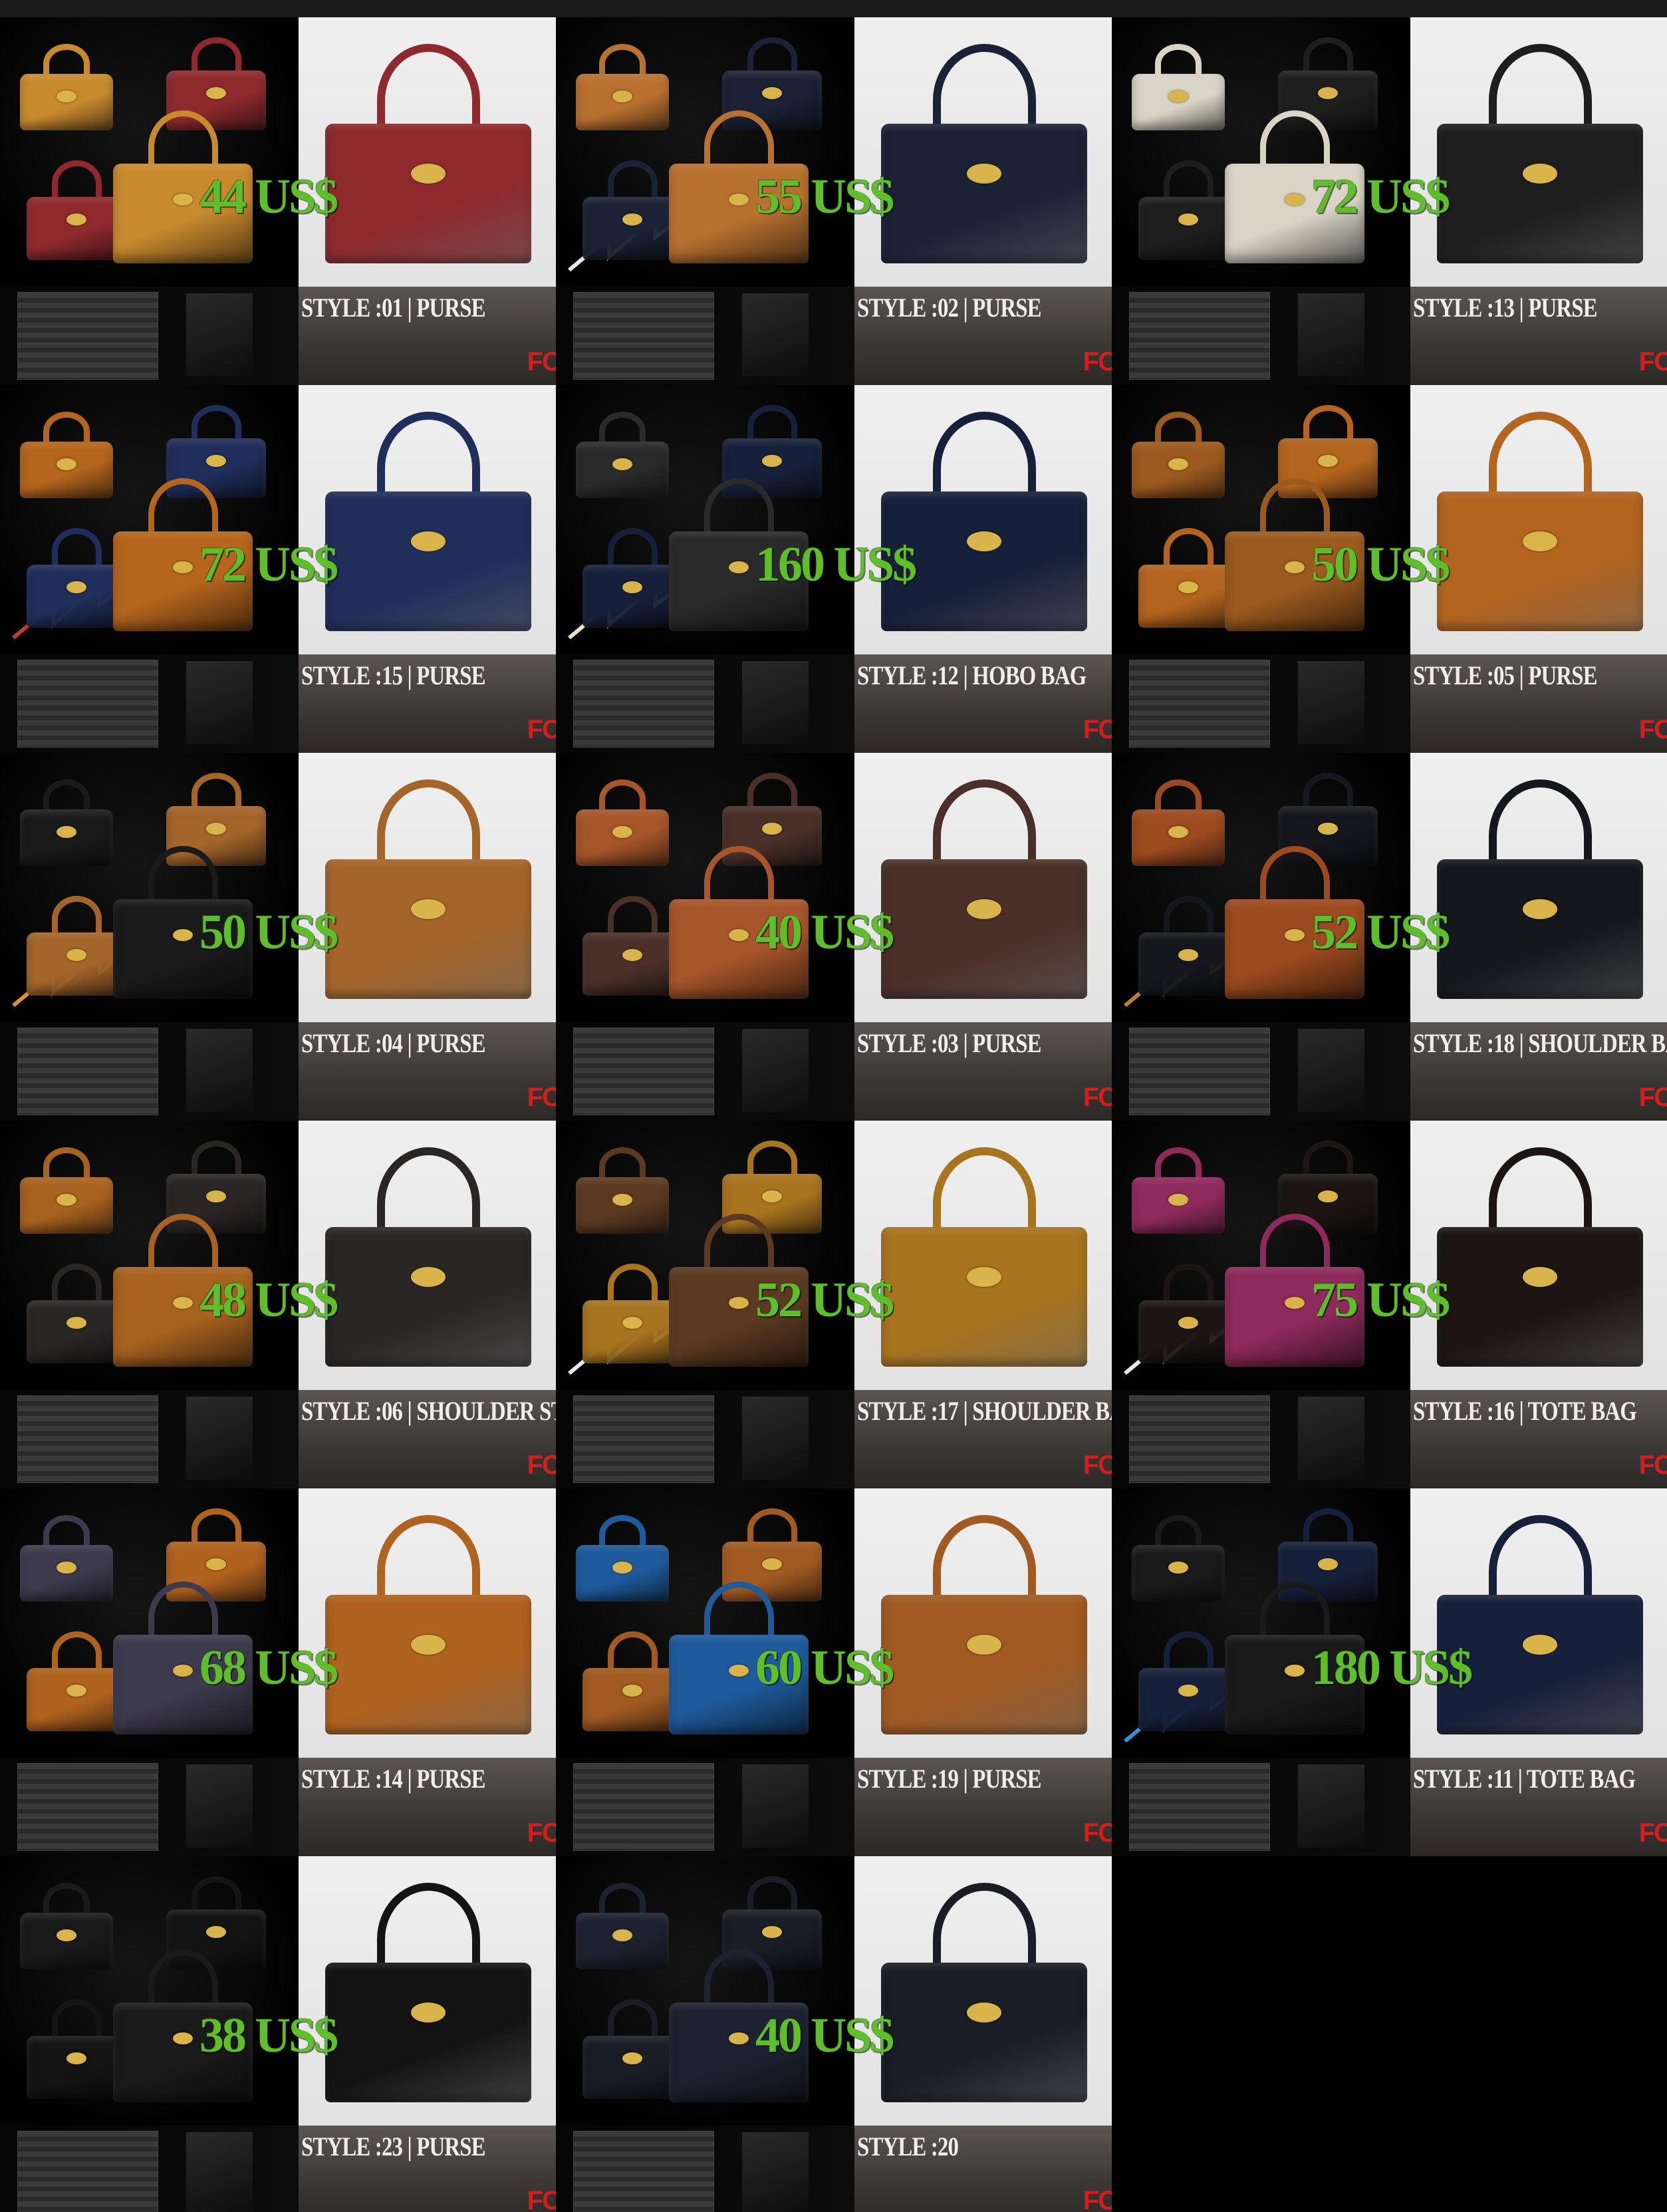 This screenshot has height=2212, width=1667. I want to click on price-label: 52 US$, so click(1381, 932).